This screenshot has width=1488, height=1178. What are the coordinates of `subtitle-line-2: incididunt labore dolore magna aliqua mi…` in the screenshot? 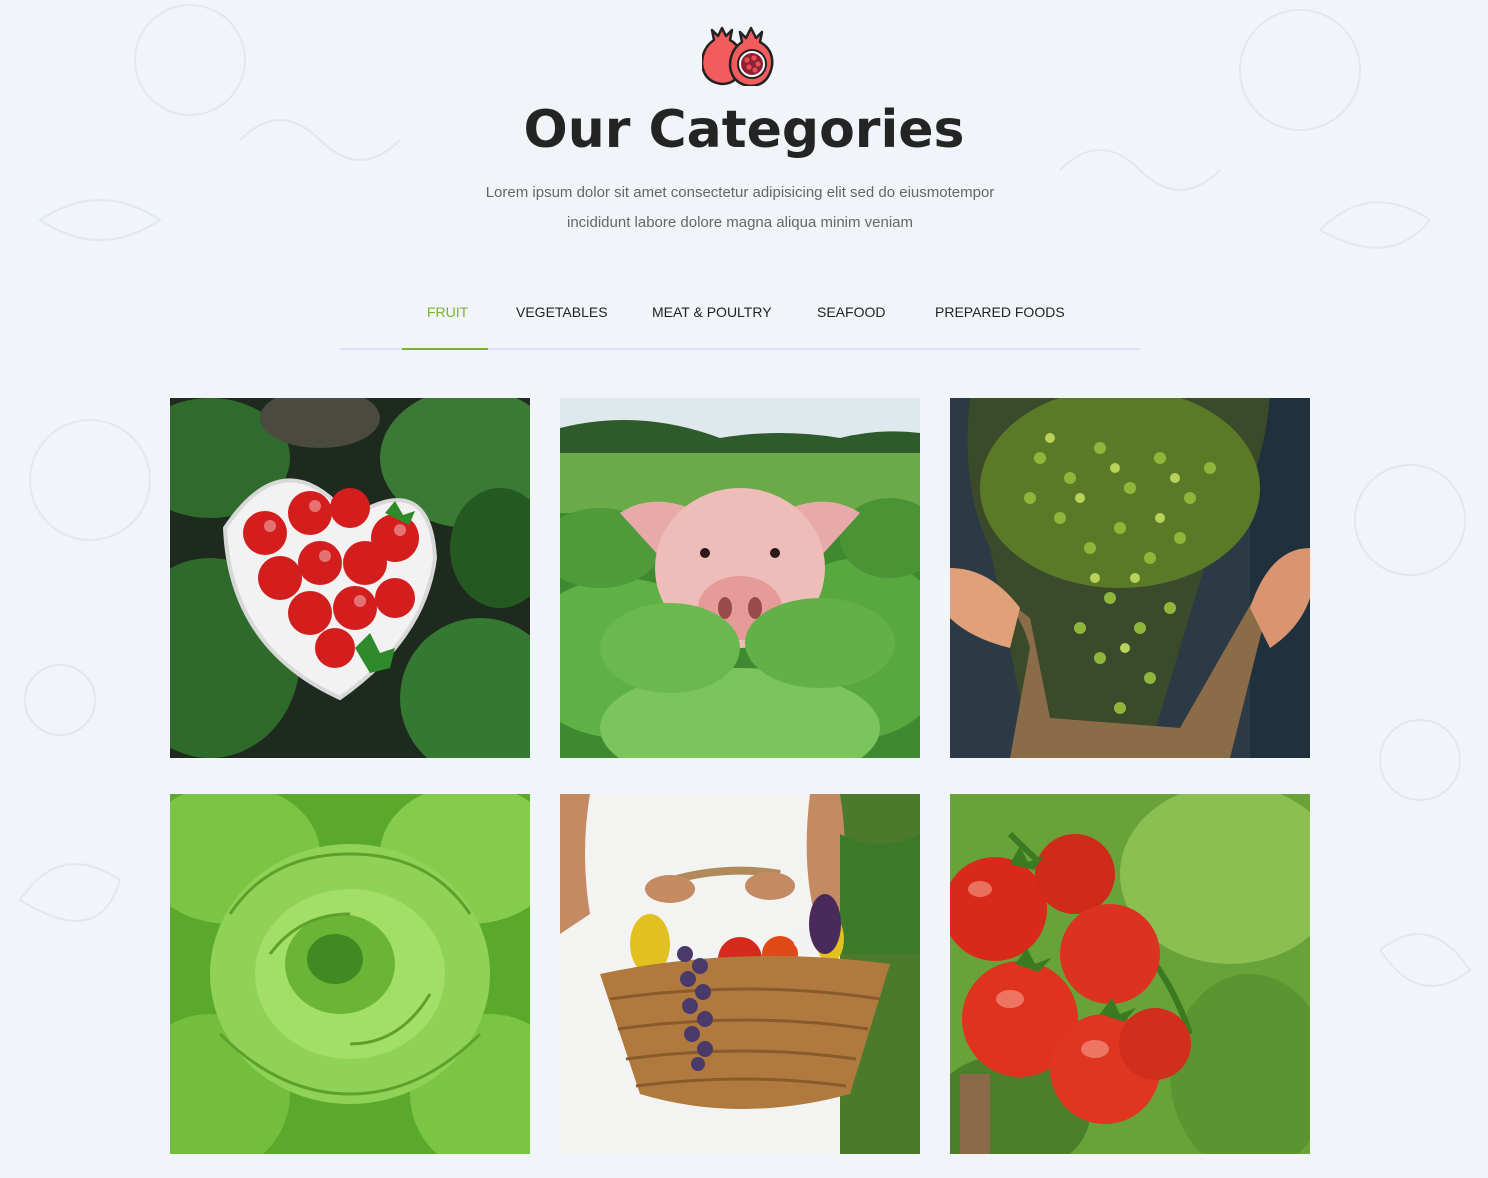 It's located at (740, 222).